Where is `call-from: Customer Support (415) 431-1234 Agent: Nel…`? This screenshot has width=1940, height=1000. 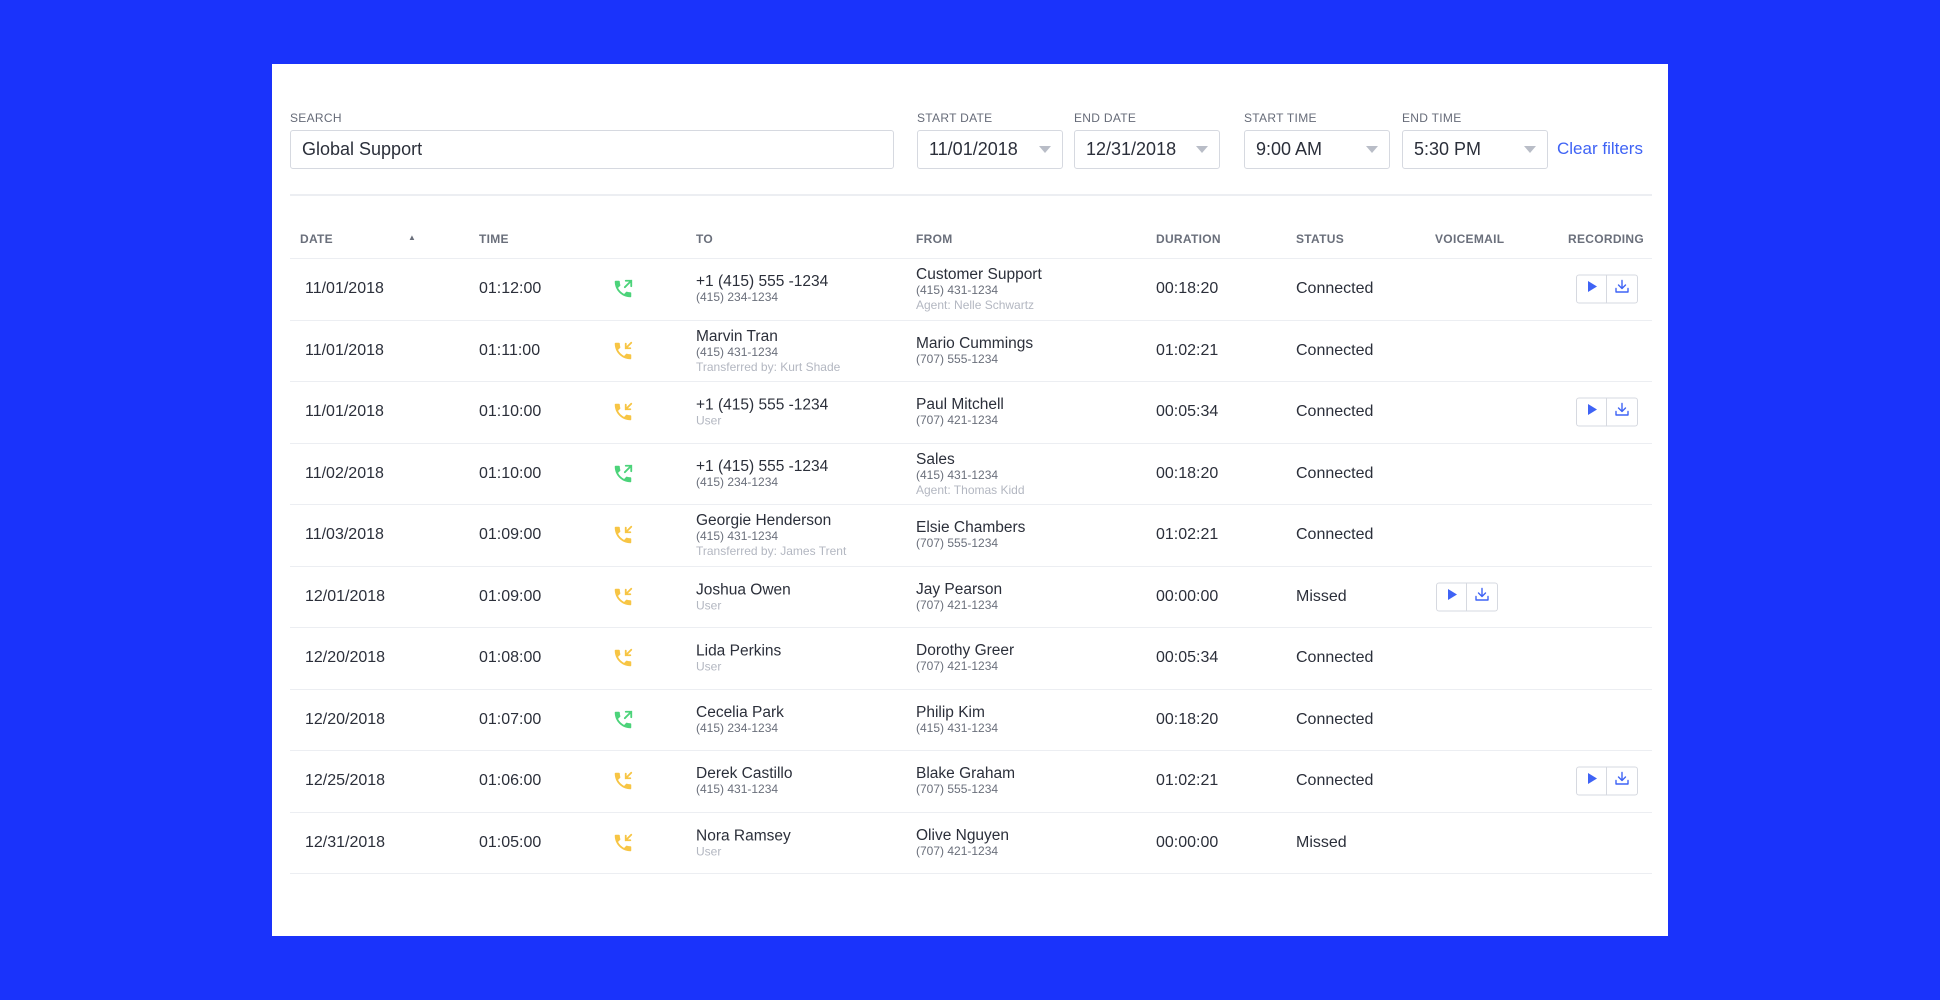 call-from: Customer Support (415) 431-1234 Agent: Nel… is located at coordinates (979, 289).